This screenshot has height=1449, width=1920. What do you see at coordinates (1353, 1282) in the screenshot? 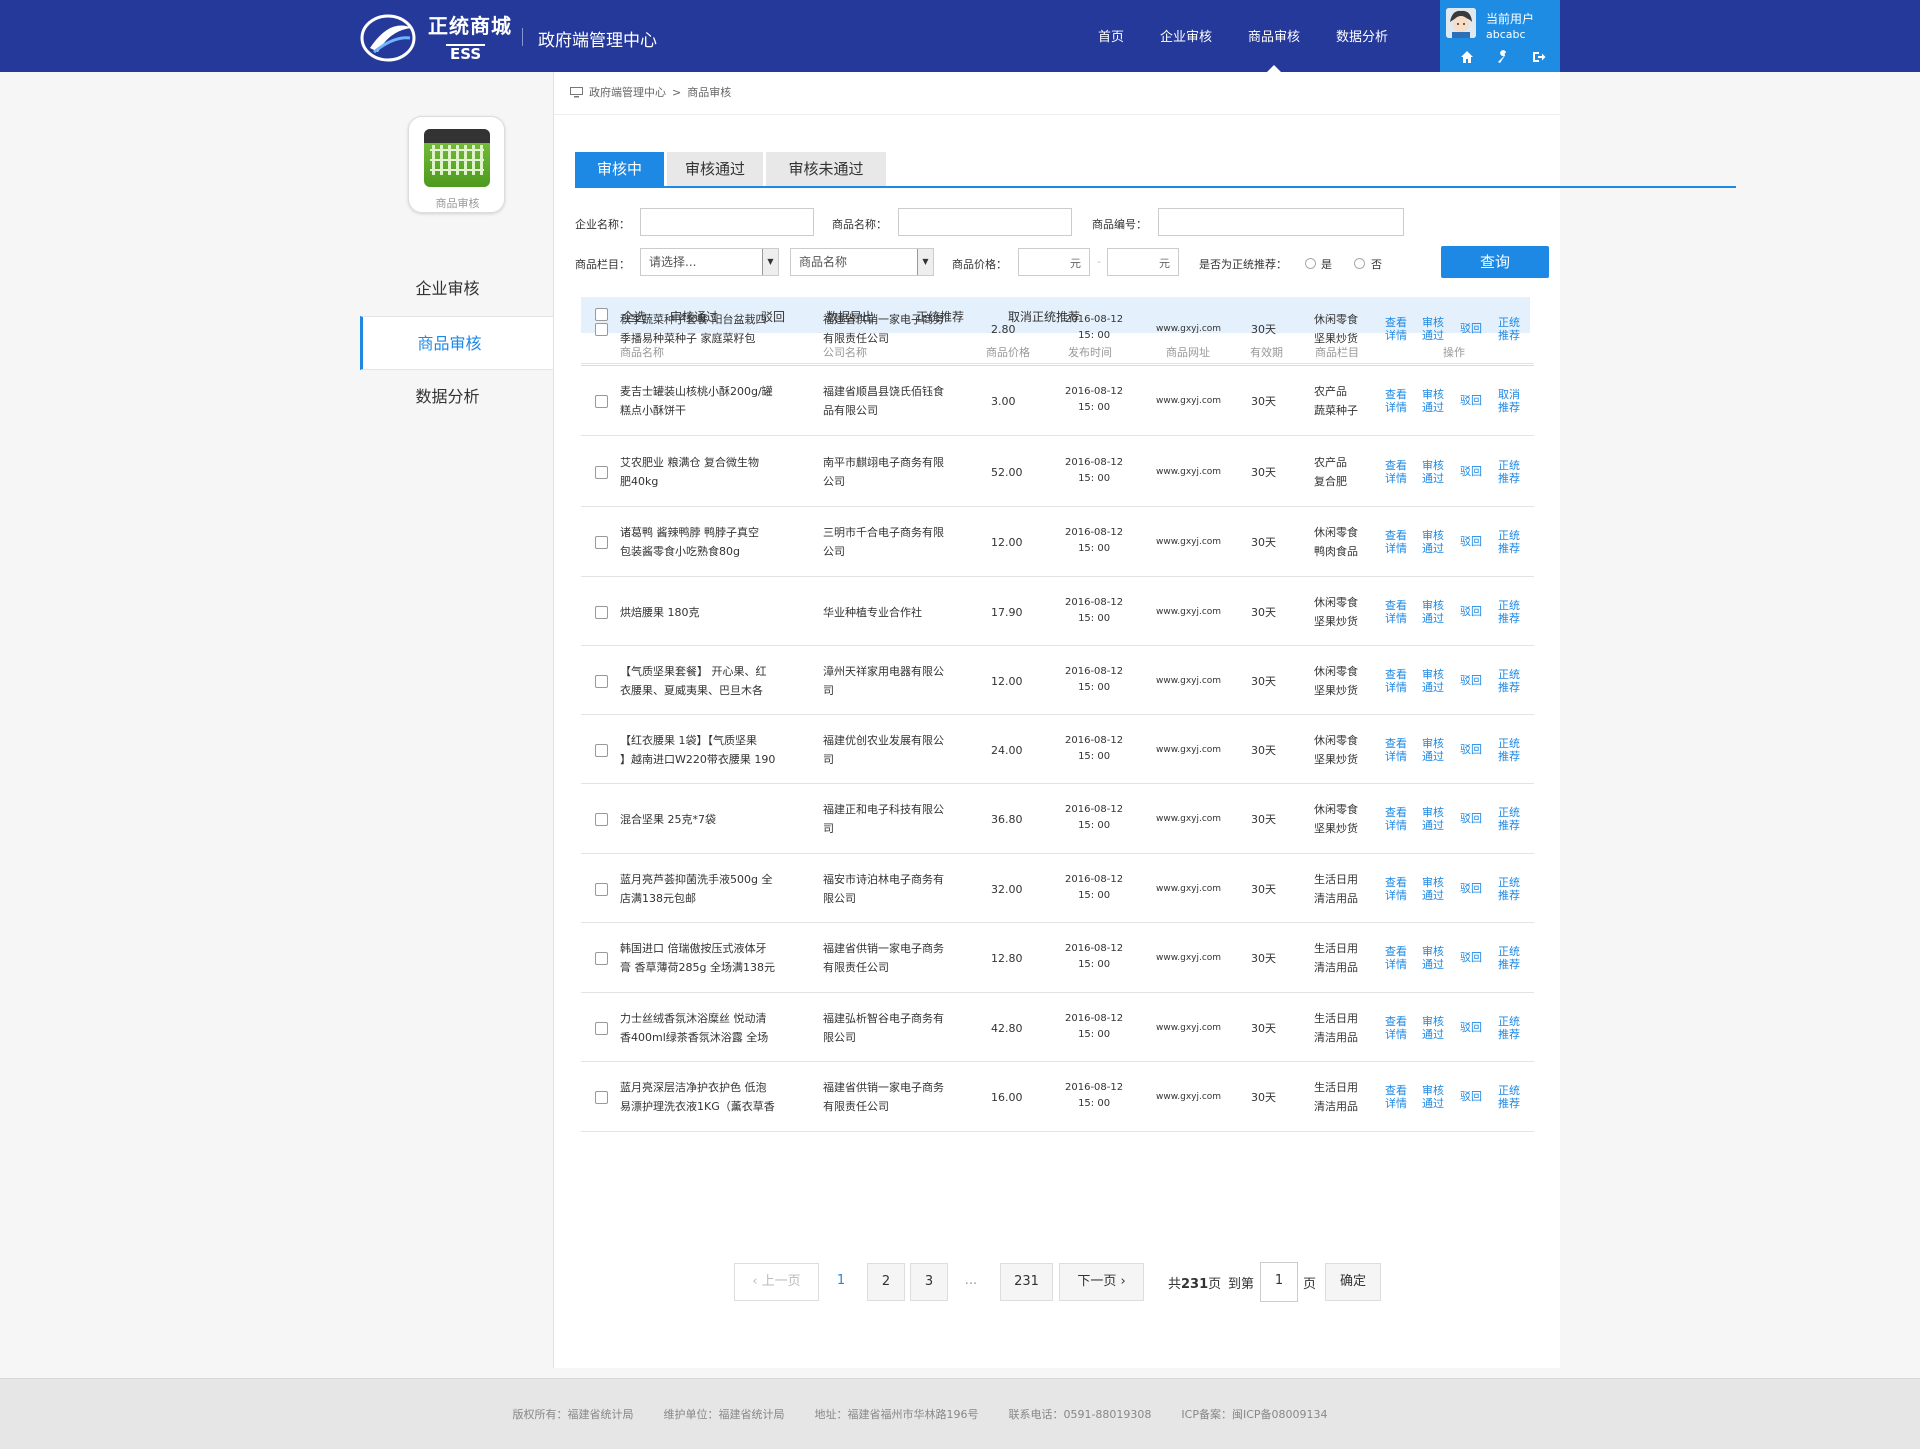
I see `goto-confirm-button: 确定` at bounding box center [1353, 1282].